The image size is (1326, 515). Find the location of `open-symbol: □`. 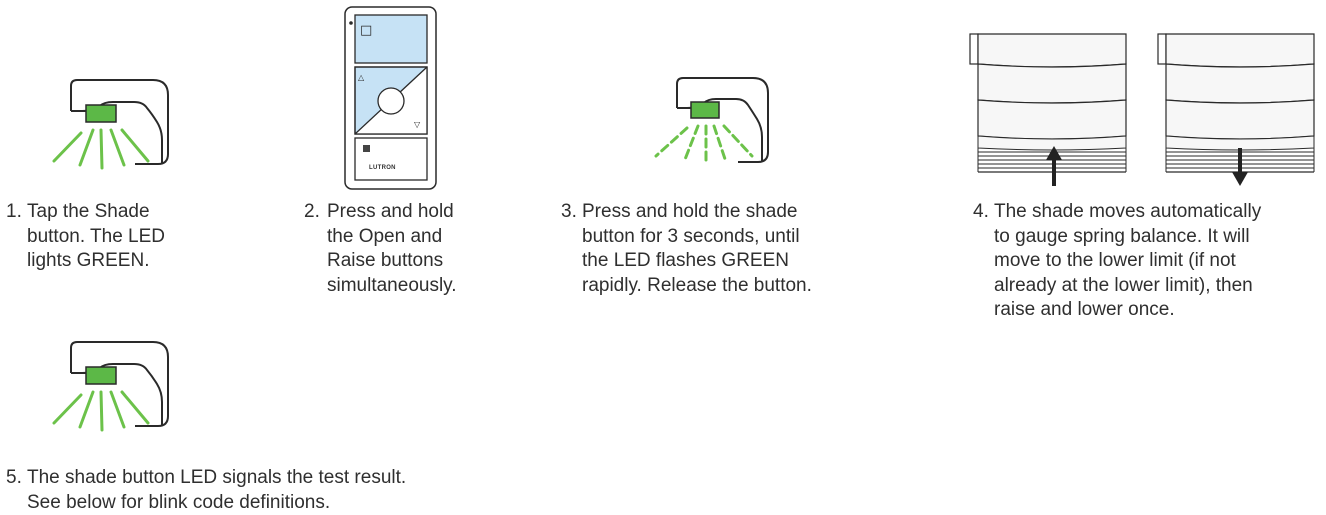

open-symbol: □ is located at coordinates (366, 30).